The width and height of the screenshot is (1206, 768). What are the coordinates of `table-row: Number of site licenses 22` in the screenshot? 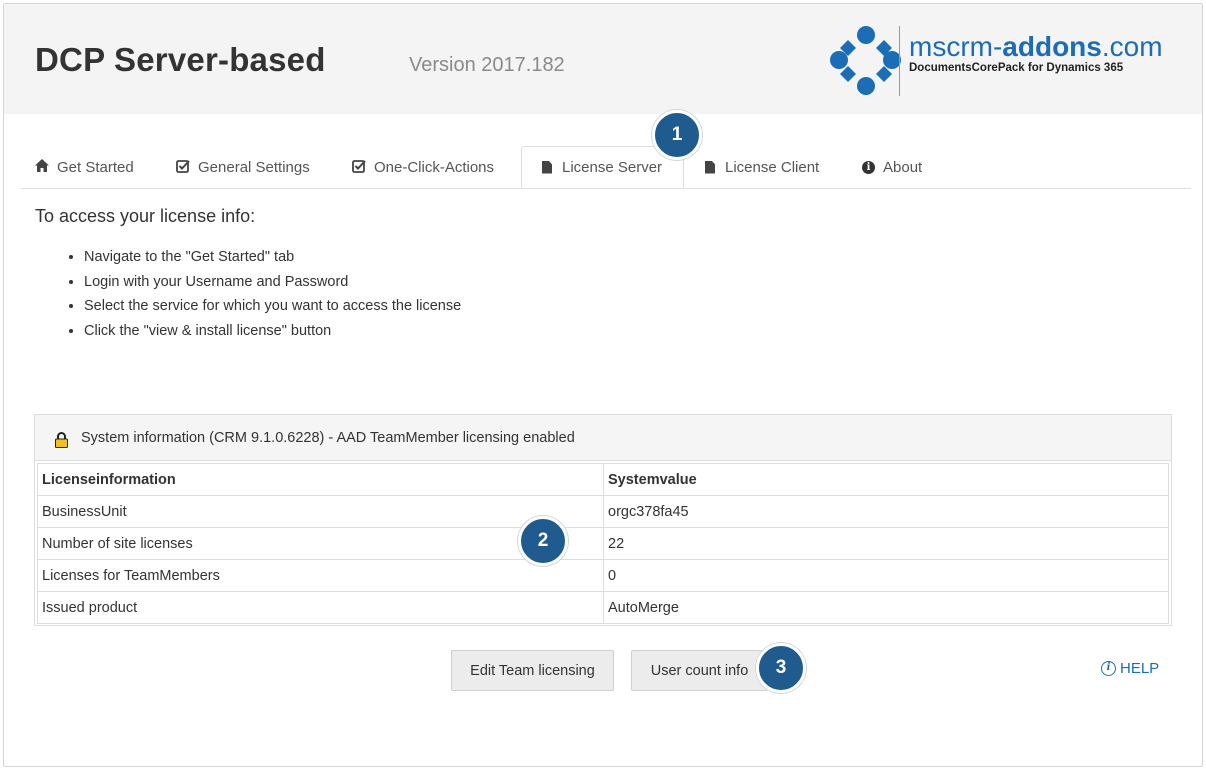 It's located at (603, 543).